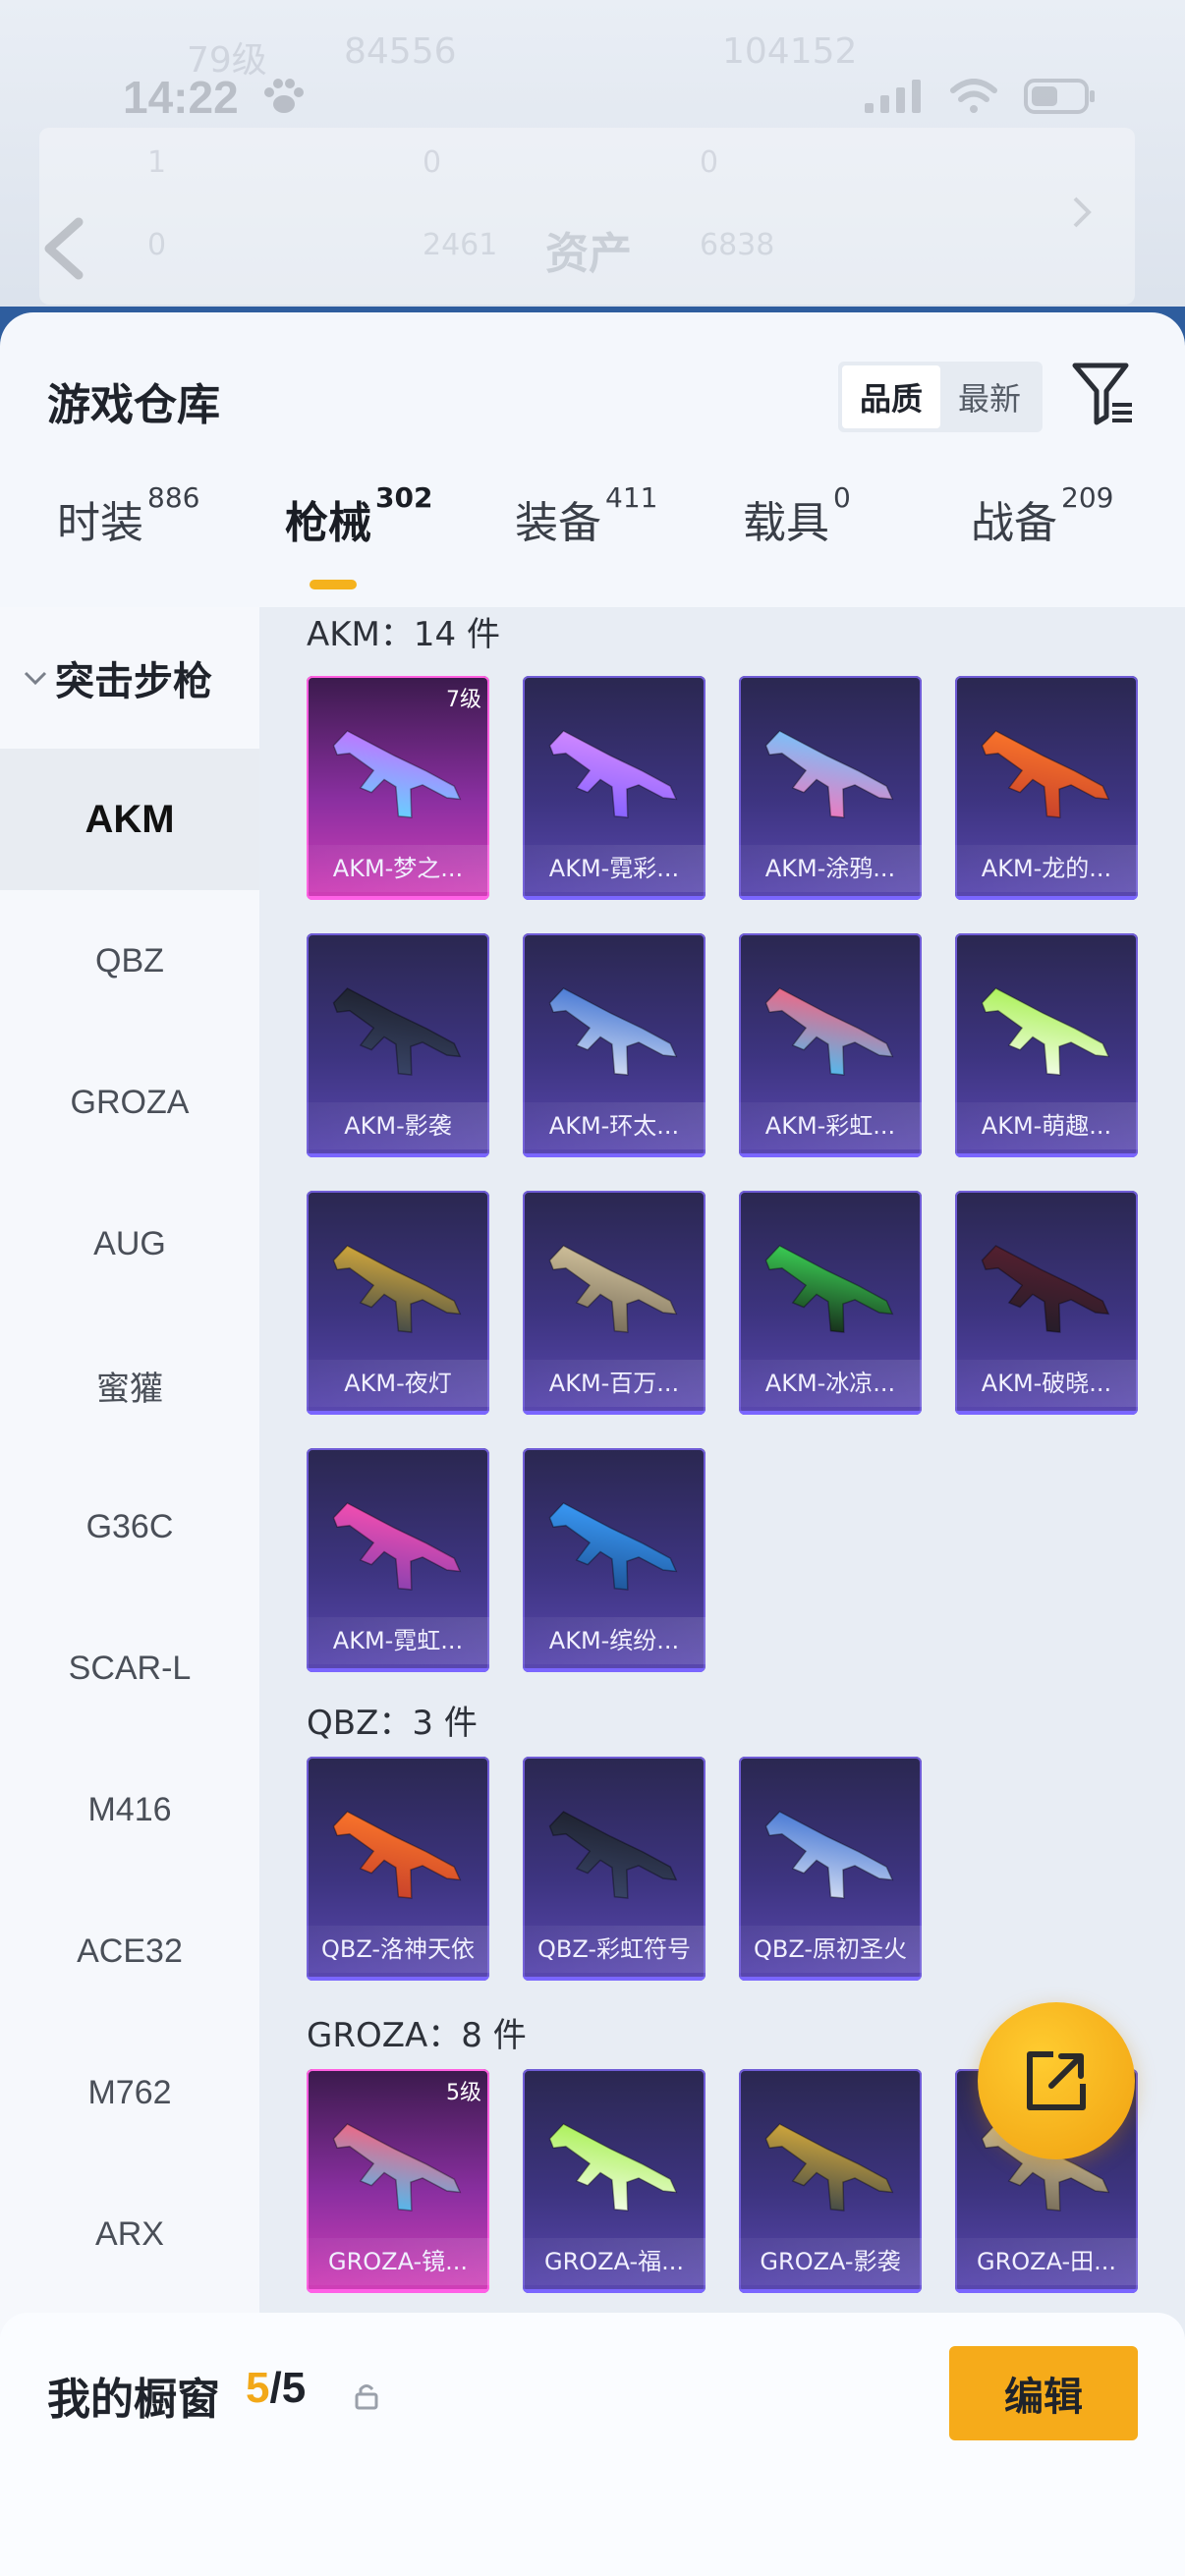  Describe the element at coordinates (589, 254) in the screenshot. I see `background-title: 资产` at that location.